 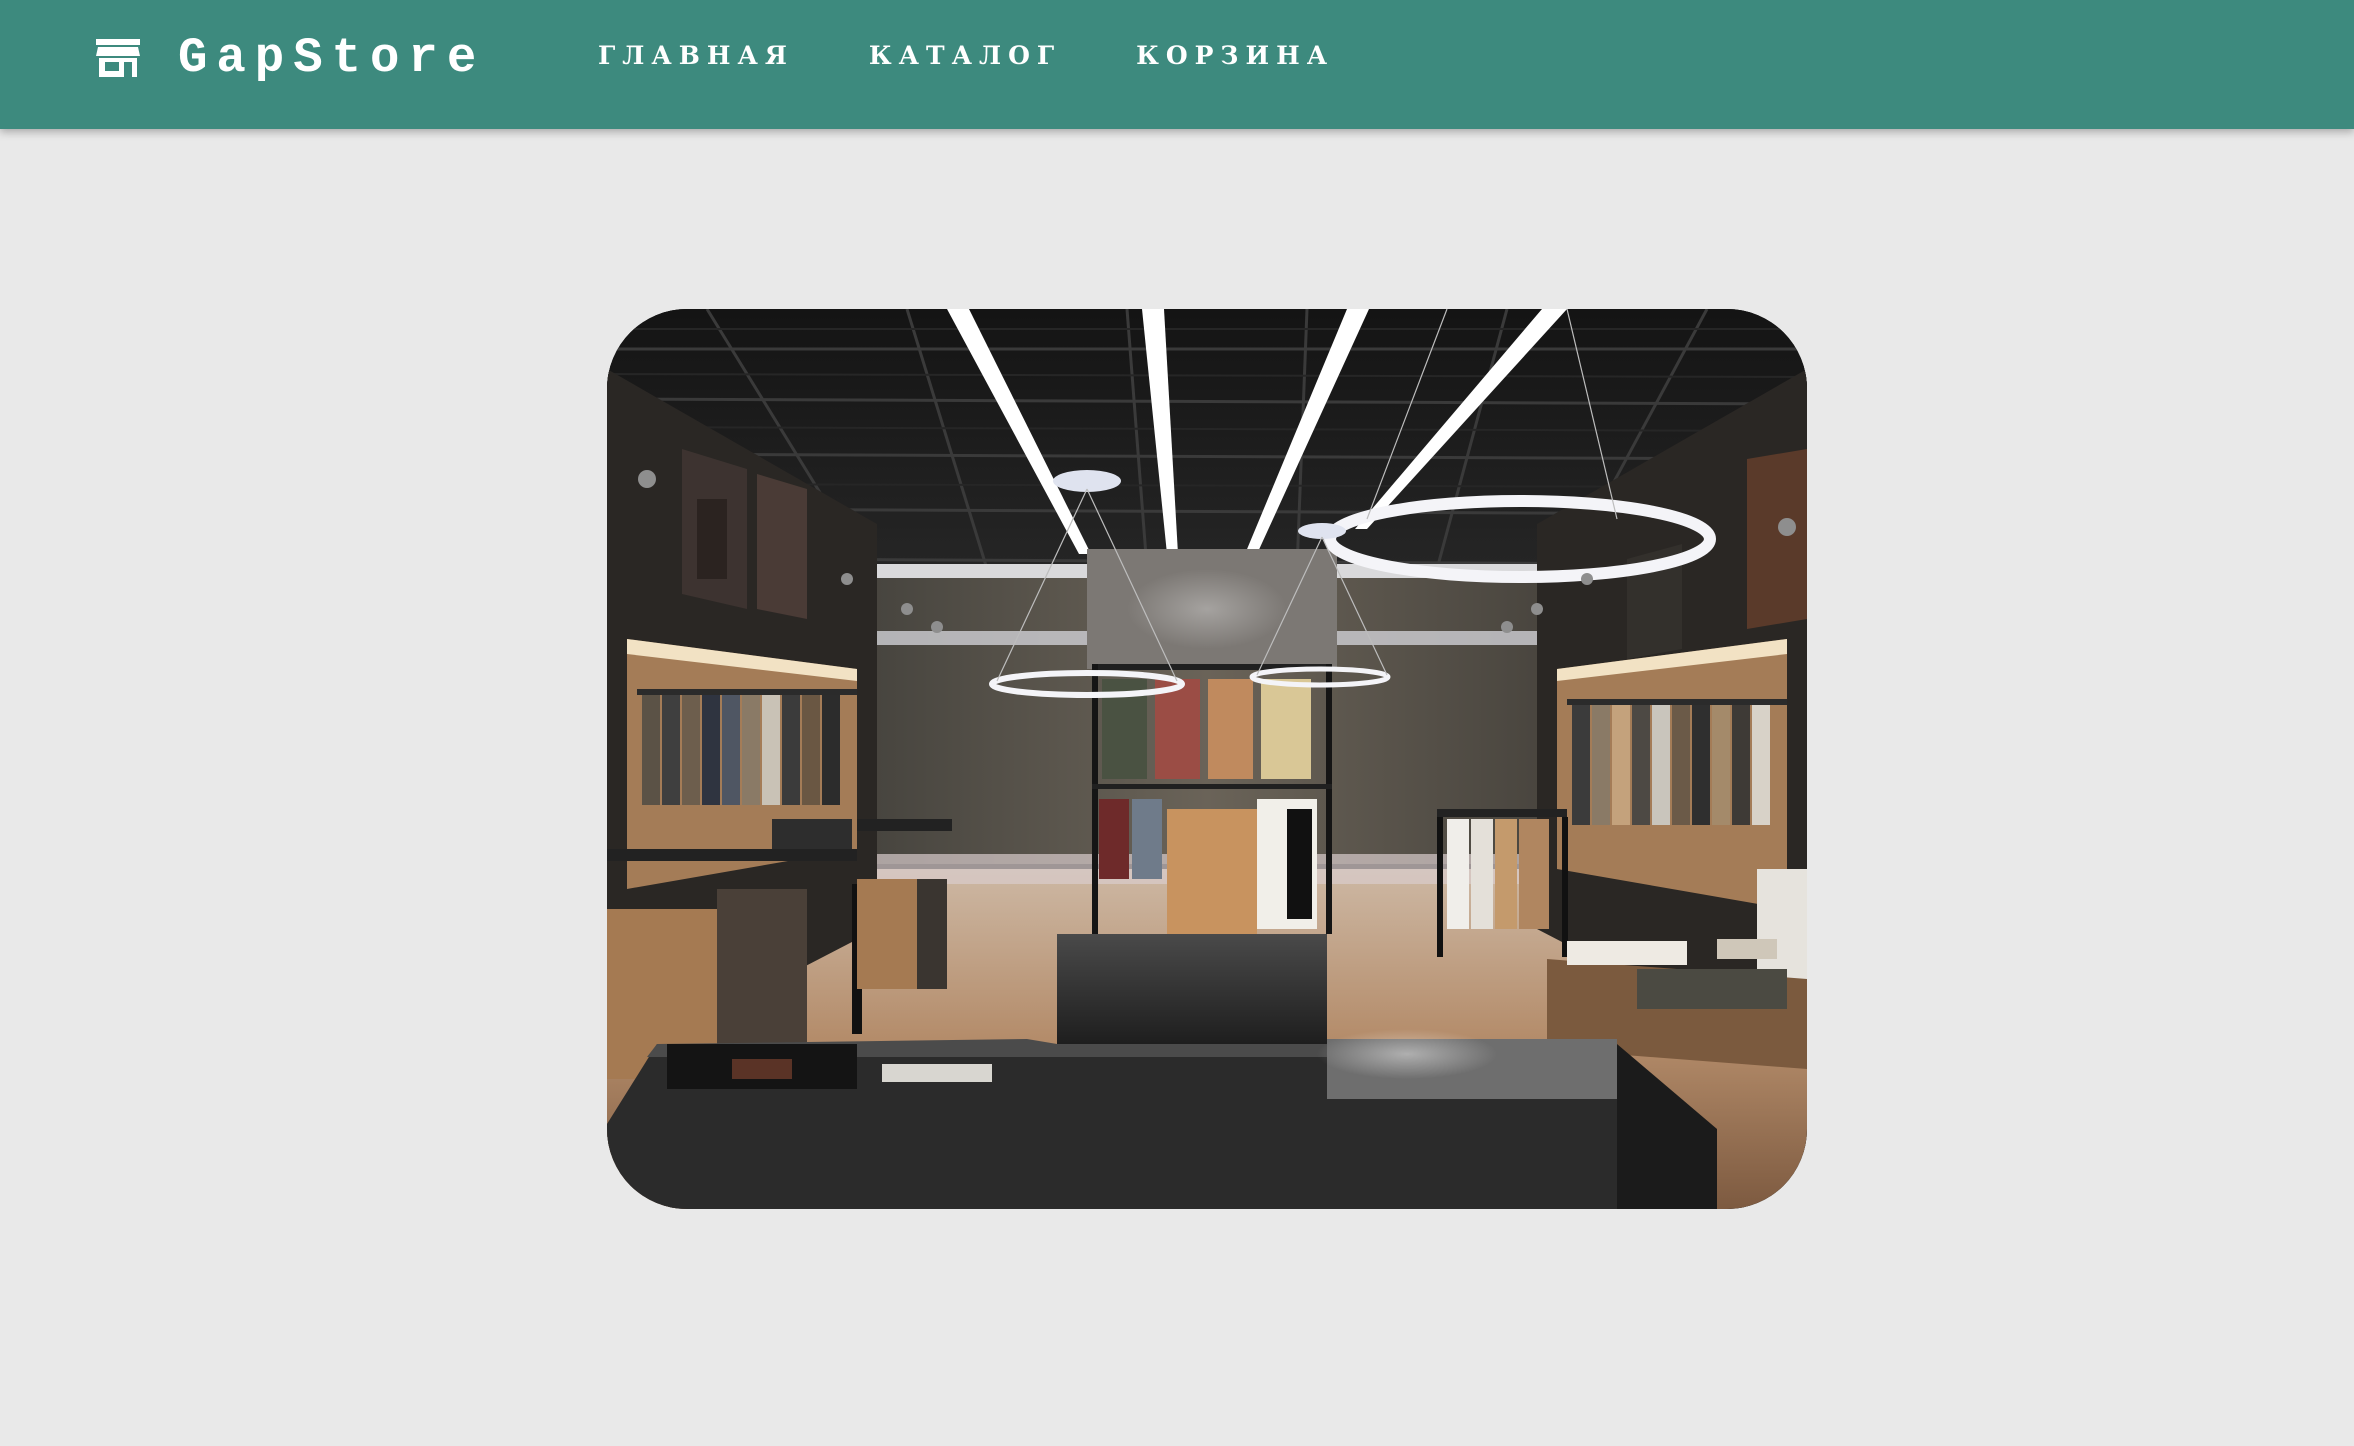 What do you see at coordinates (965, 55) in the screenshot?
I see `nav-link-catalog: КАТАЛОГ` at bounding box center [965, 55].